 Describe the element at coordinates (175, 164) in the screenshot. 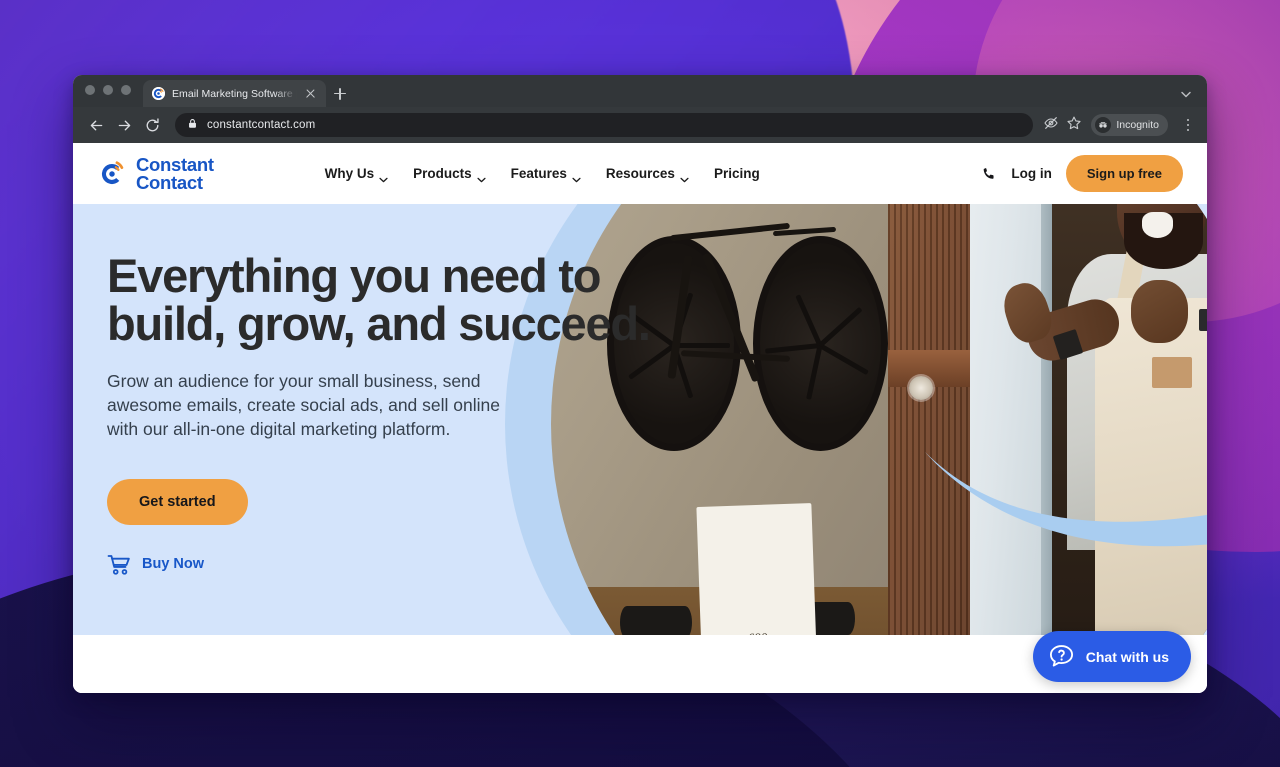

I see `logo-word-line1: Constant` at that location.